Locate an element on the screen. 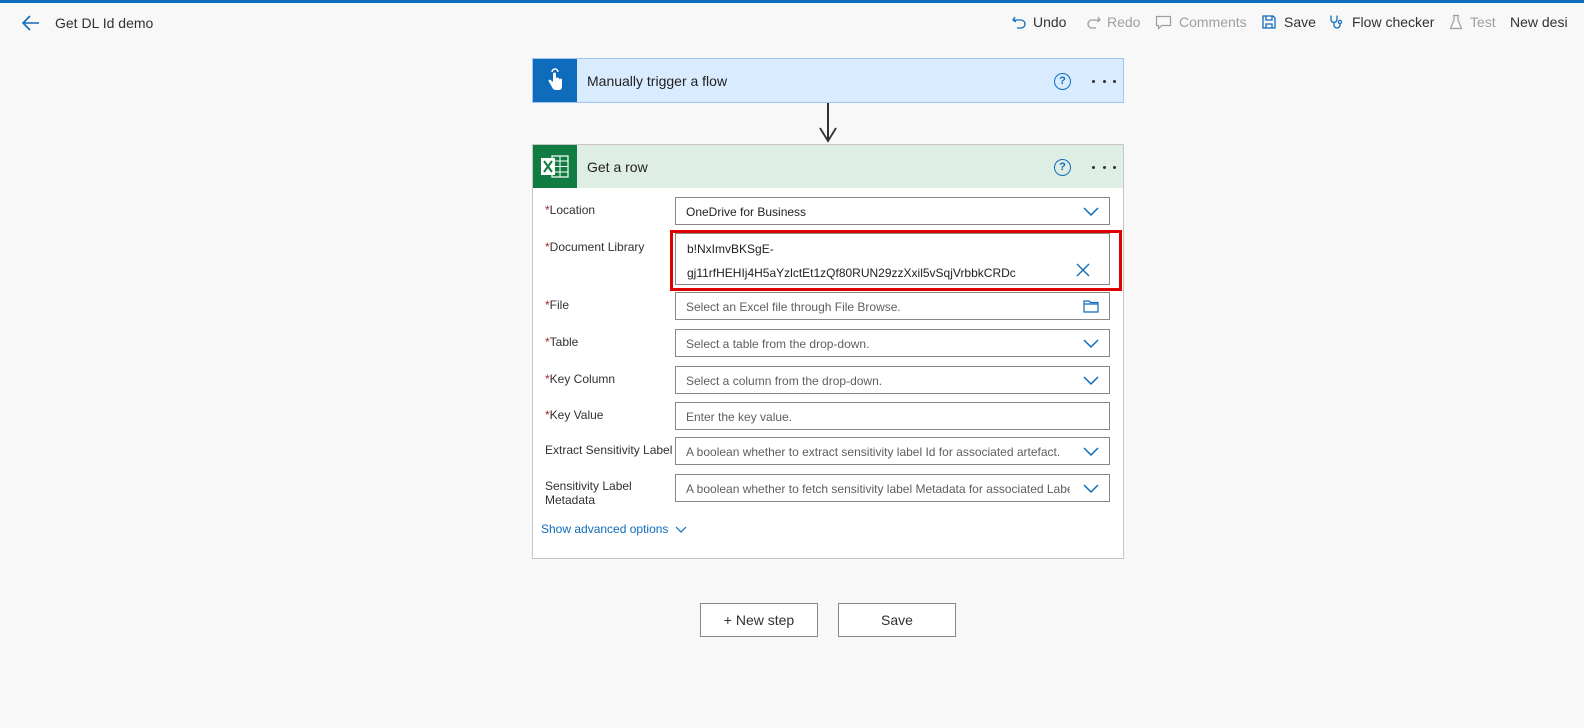 Image resolution: width=1584 pixels, height=728 pixels. test-label: Test is located at coordinates (1483, 22).